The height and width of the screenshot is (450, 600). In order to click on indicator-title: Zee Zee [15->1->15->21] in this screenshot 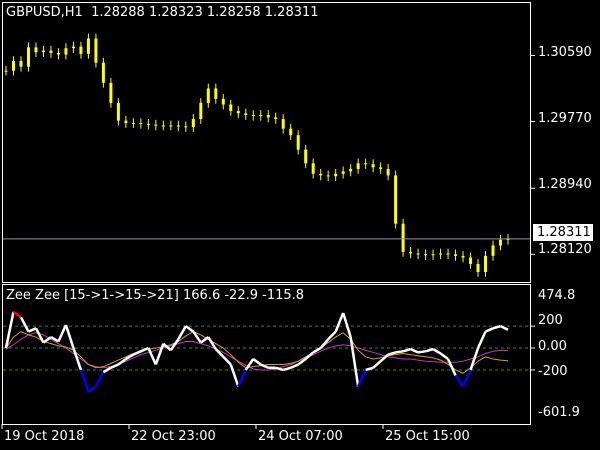, I will do `click(92, 295)`.